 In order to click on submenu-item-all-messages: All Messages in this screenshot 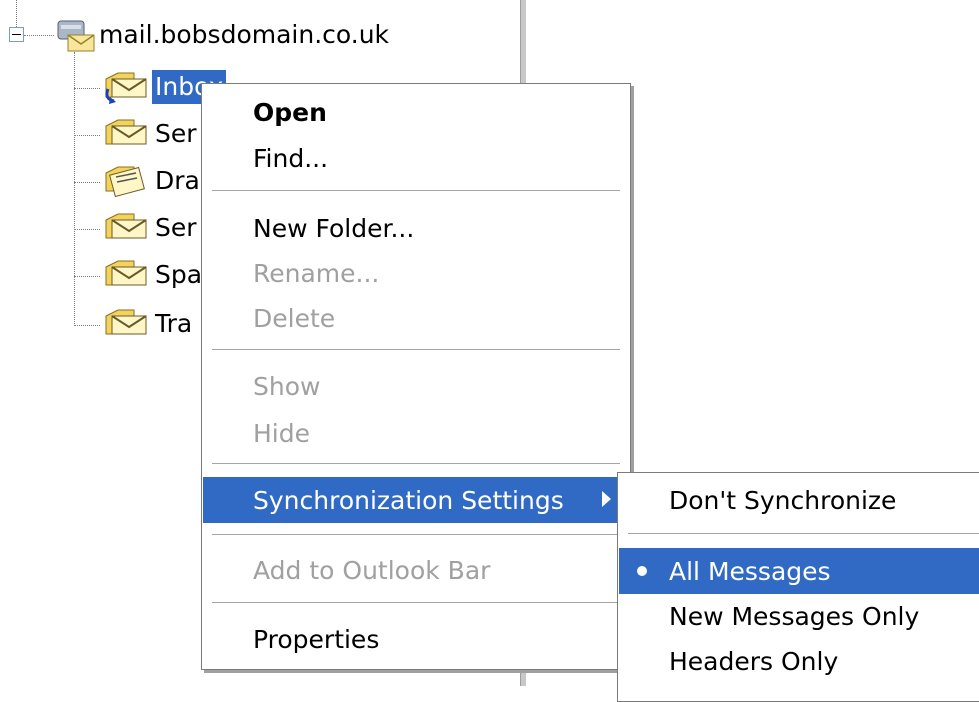, I will do `click(799, 571)`.